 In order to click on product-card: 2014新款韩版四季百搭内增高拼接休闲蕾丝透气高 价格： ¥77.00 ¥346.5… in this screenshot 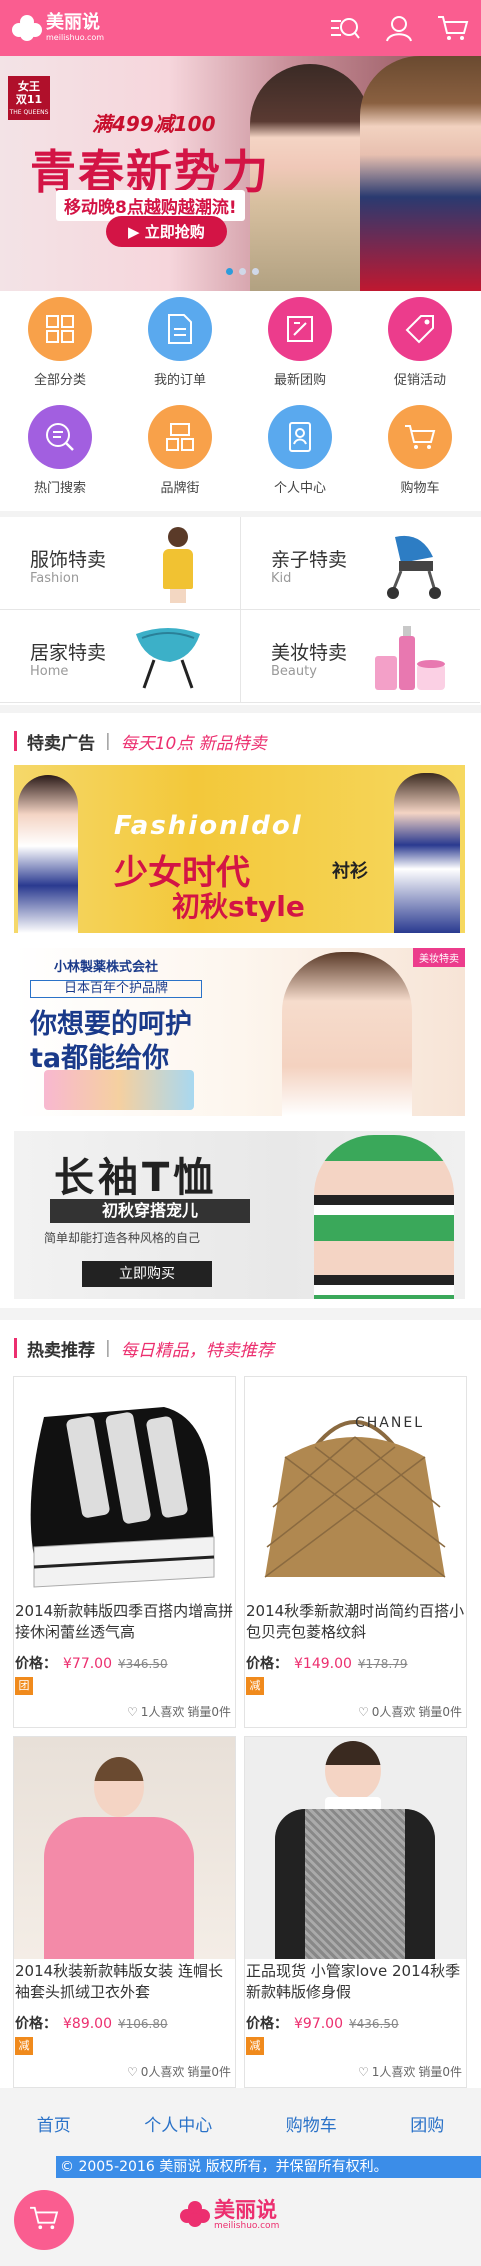, I will do `click(124, 1552)`.